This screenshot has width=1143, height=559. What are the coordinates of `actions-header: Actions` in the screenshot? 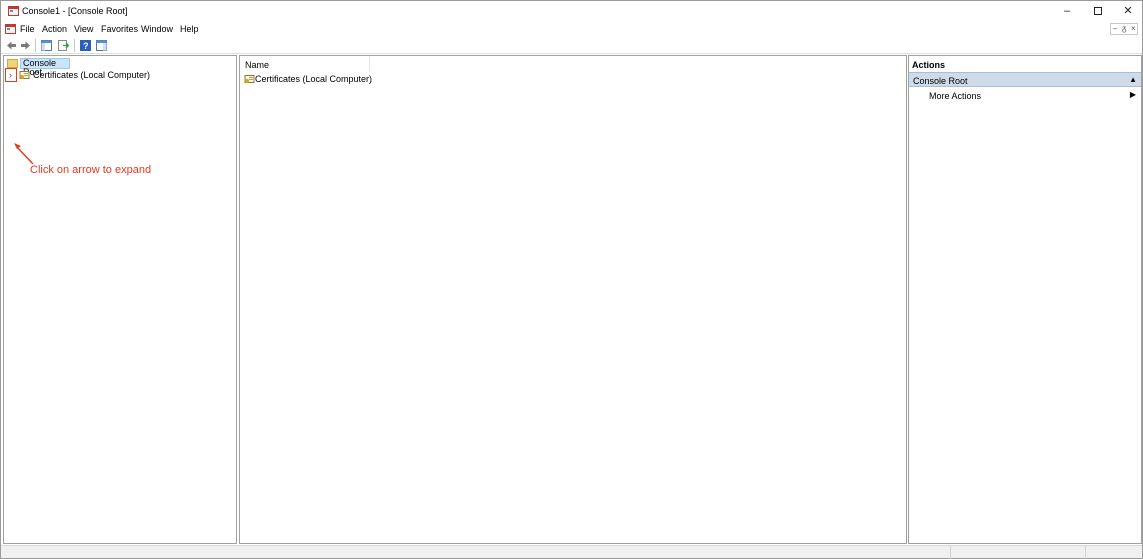 It's located at (1025, 63).